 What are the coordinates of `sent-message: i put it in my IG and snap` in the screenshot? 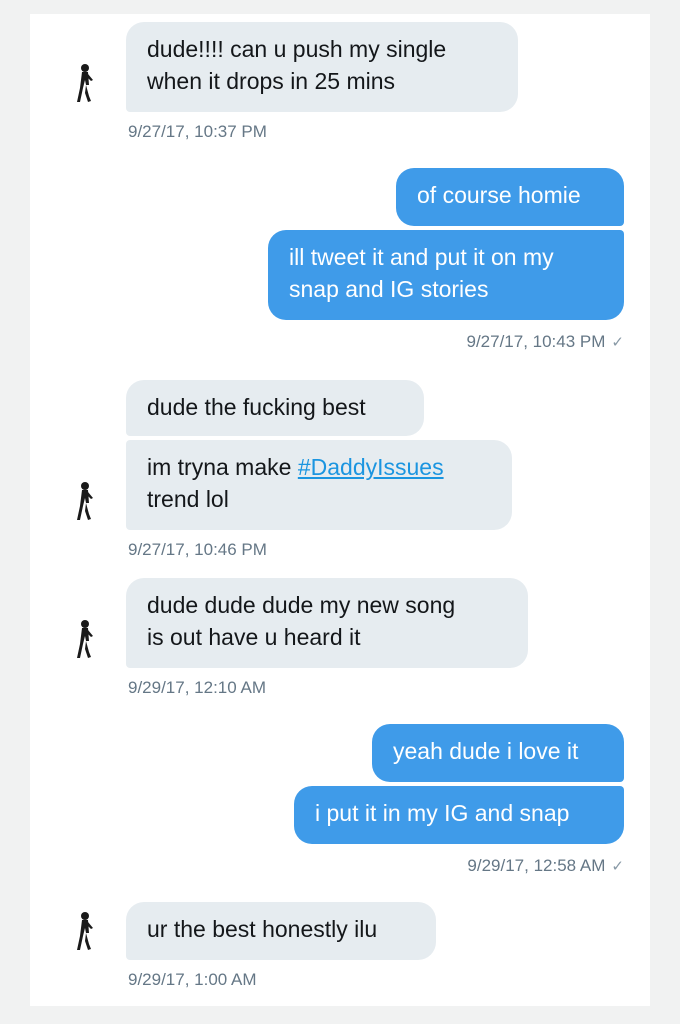 It's located at (459, 815).